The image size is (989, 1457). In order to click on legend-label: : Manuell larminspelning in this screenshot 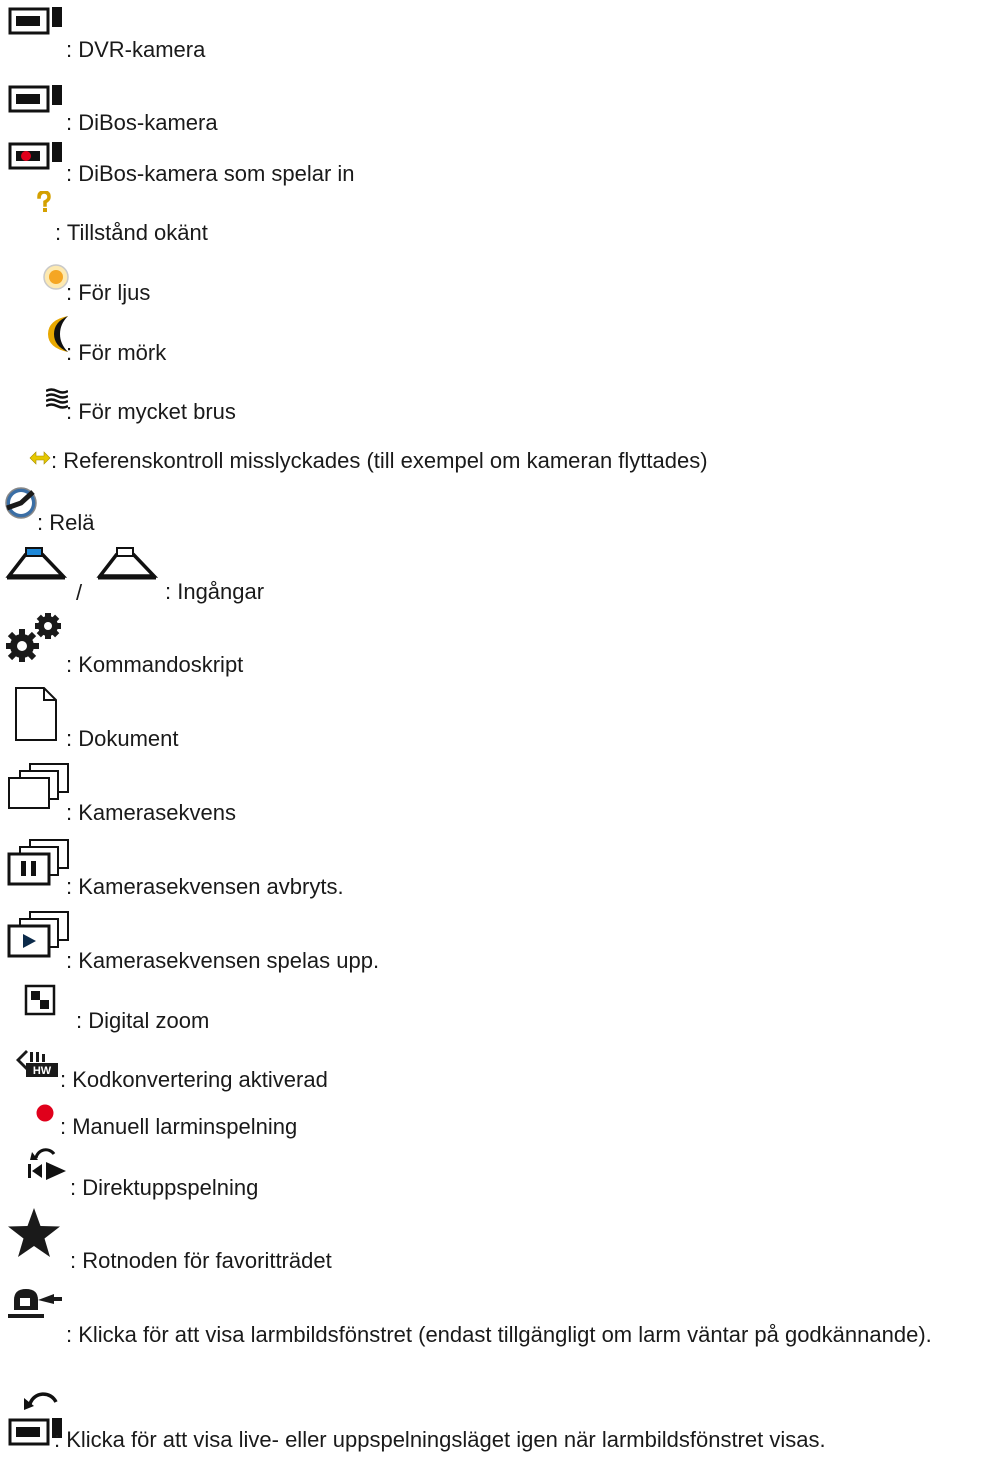, I will do `click(179, 1126)`.